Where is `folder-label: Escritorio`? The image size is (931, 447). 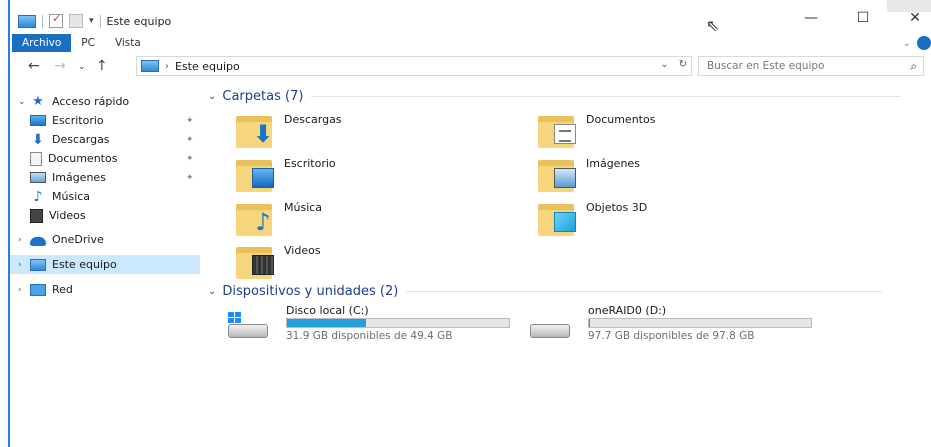
folder-label: Escritorio is located at coordinates (310, 163).